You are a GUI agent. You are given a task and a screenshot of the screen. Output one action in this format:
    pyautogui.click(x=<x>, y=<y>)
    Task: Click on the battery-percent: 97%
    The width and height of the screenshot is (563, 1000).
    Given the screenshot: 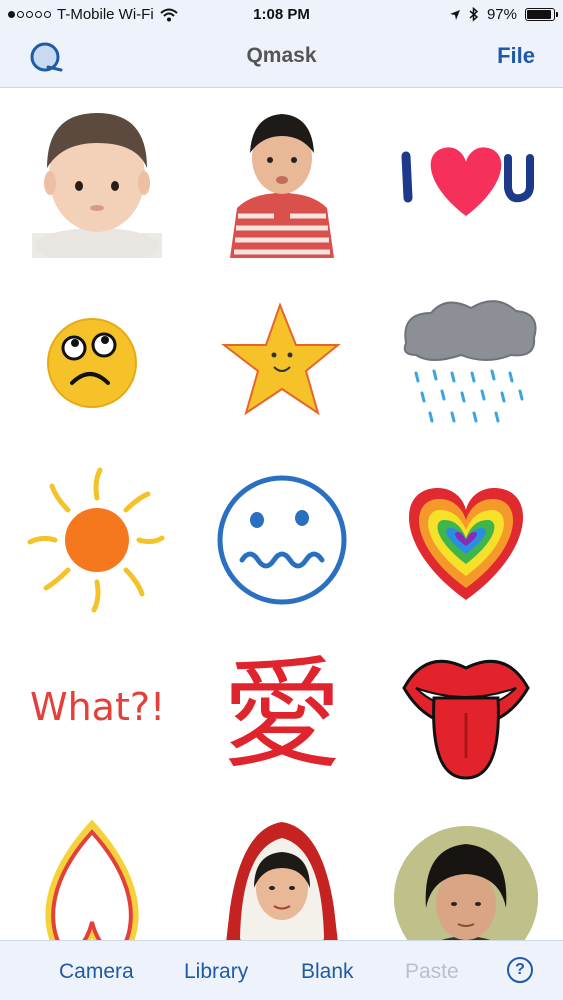 What is the action you would take?
    pyautogui.click(x=501, y=14)
    